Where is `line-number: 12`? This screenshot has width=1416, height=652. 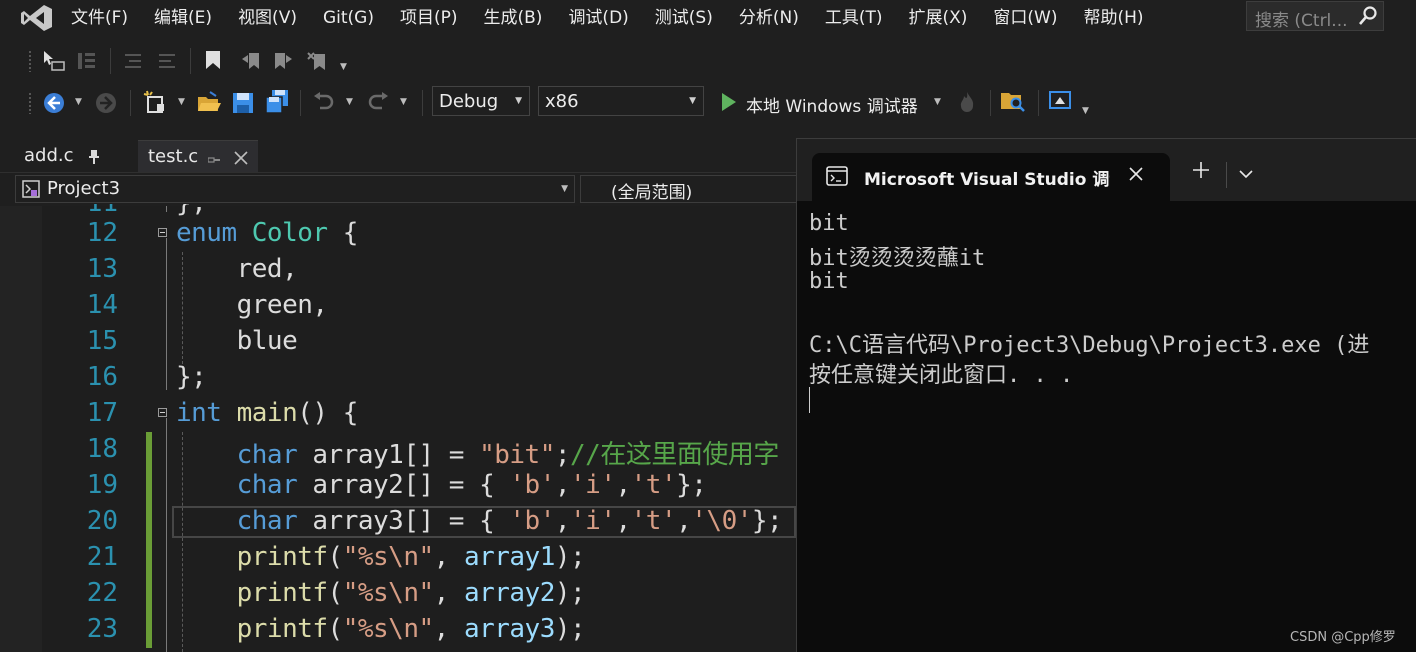
line-number: 12 is located at coordinates (102, 233).